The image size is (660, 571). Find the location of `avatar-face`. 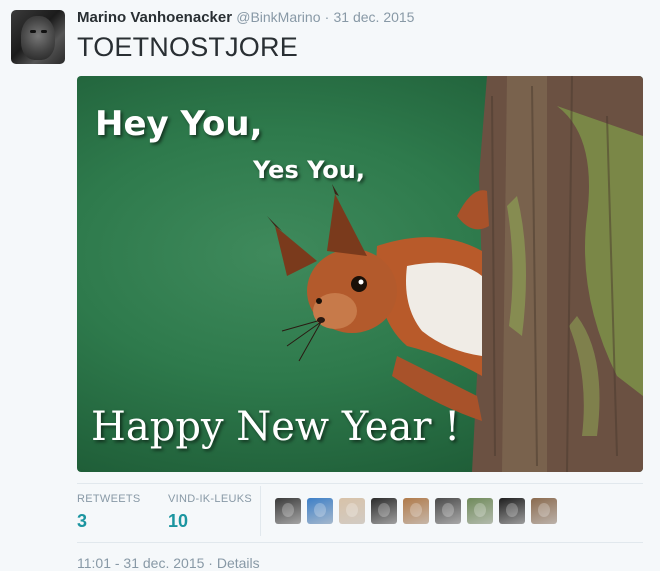

avatar-face is located at coordinates (38, 38).